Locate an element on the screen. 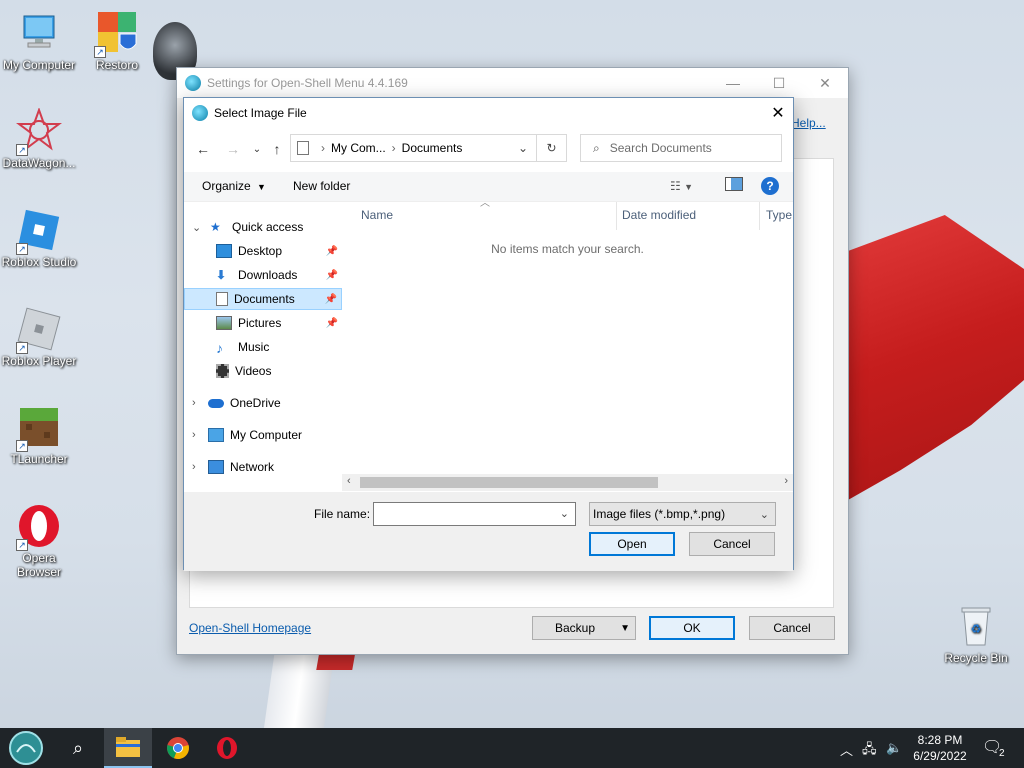  nav-label: My Computer is located at coordinates (266, 435).